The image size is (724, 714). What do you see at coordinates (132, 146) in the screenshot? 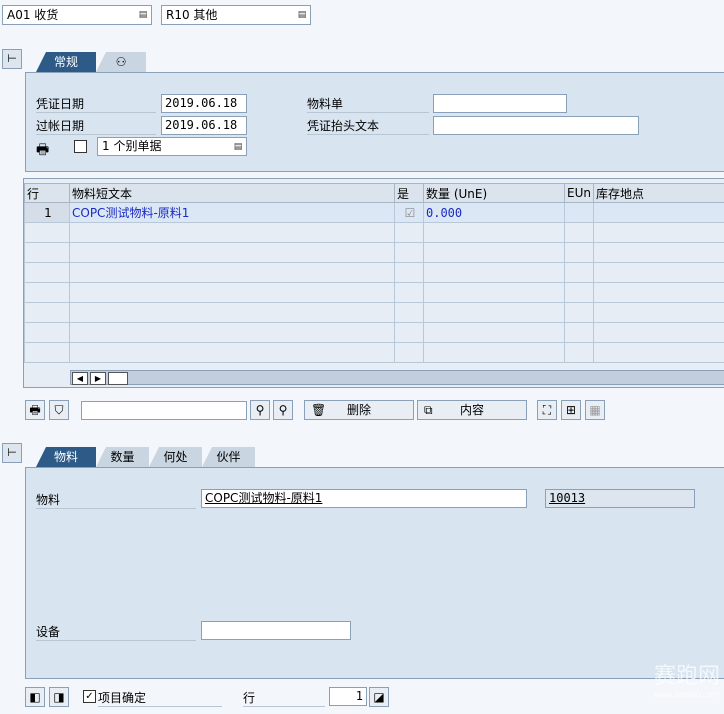
I see `slip-type-value: 1 个别单据` at bounding box center [132, 146].